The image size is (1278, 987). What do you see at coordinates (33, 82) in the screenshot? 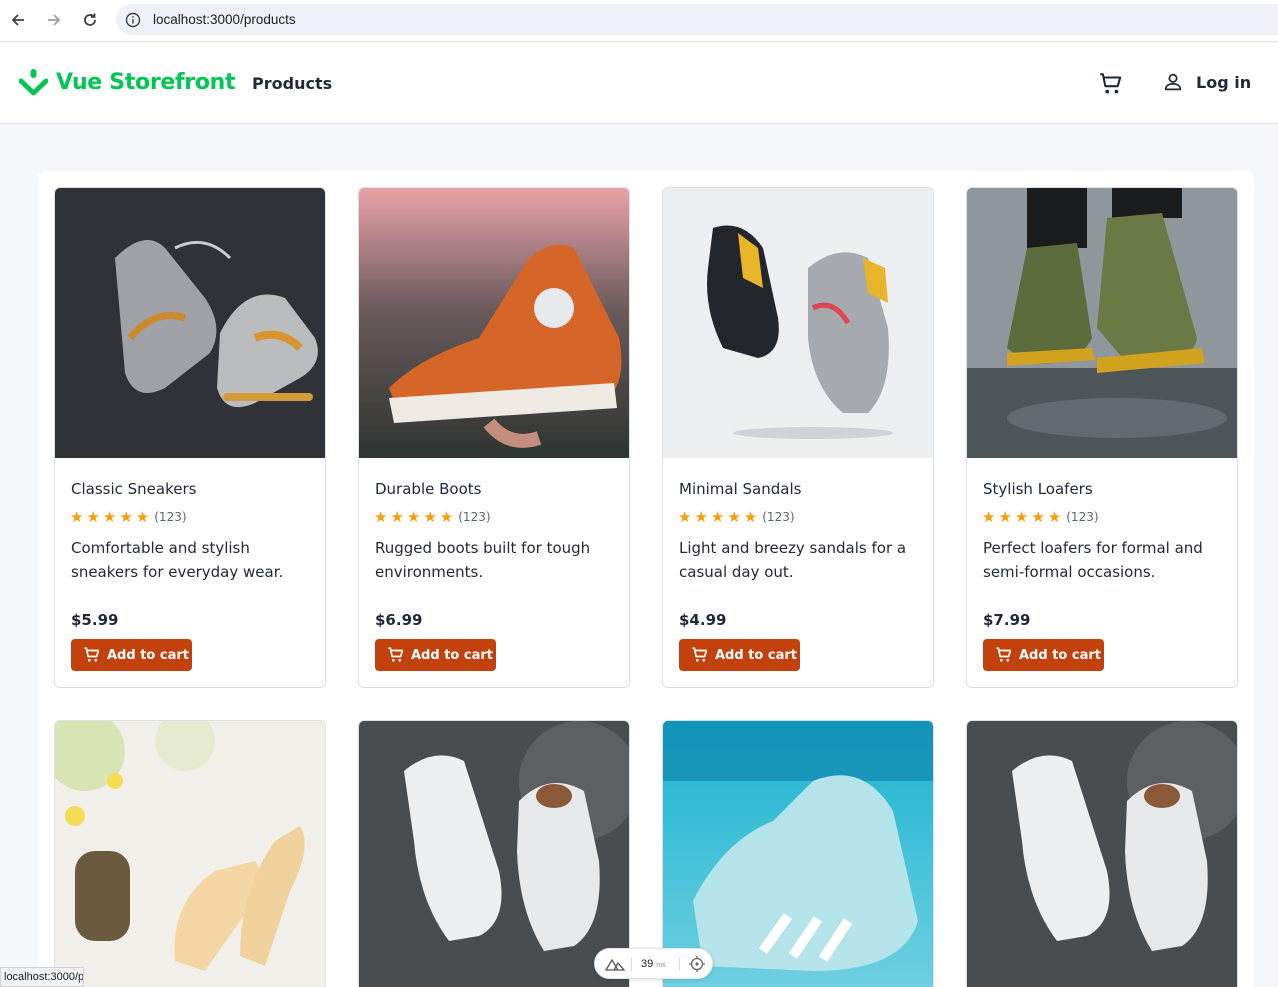
I see `vue-storefront-logo-icon` at bounding box center [33, 82].